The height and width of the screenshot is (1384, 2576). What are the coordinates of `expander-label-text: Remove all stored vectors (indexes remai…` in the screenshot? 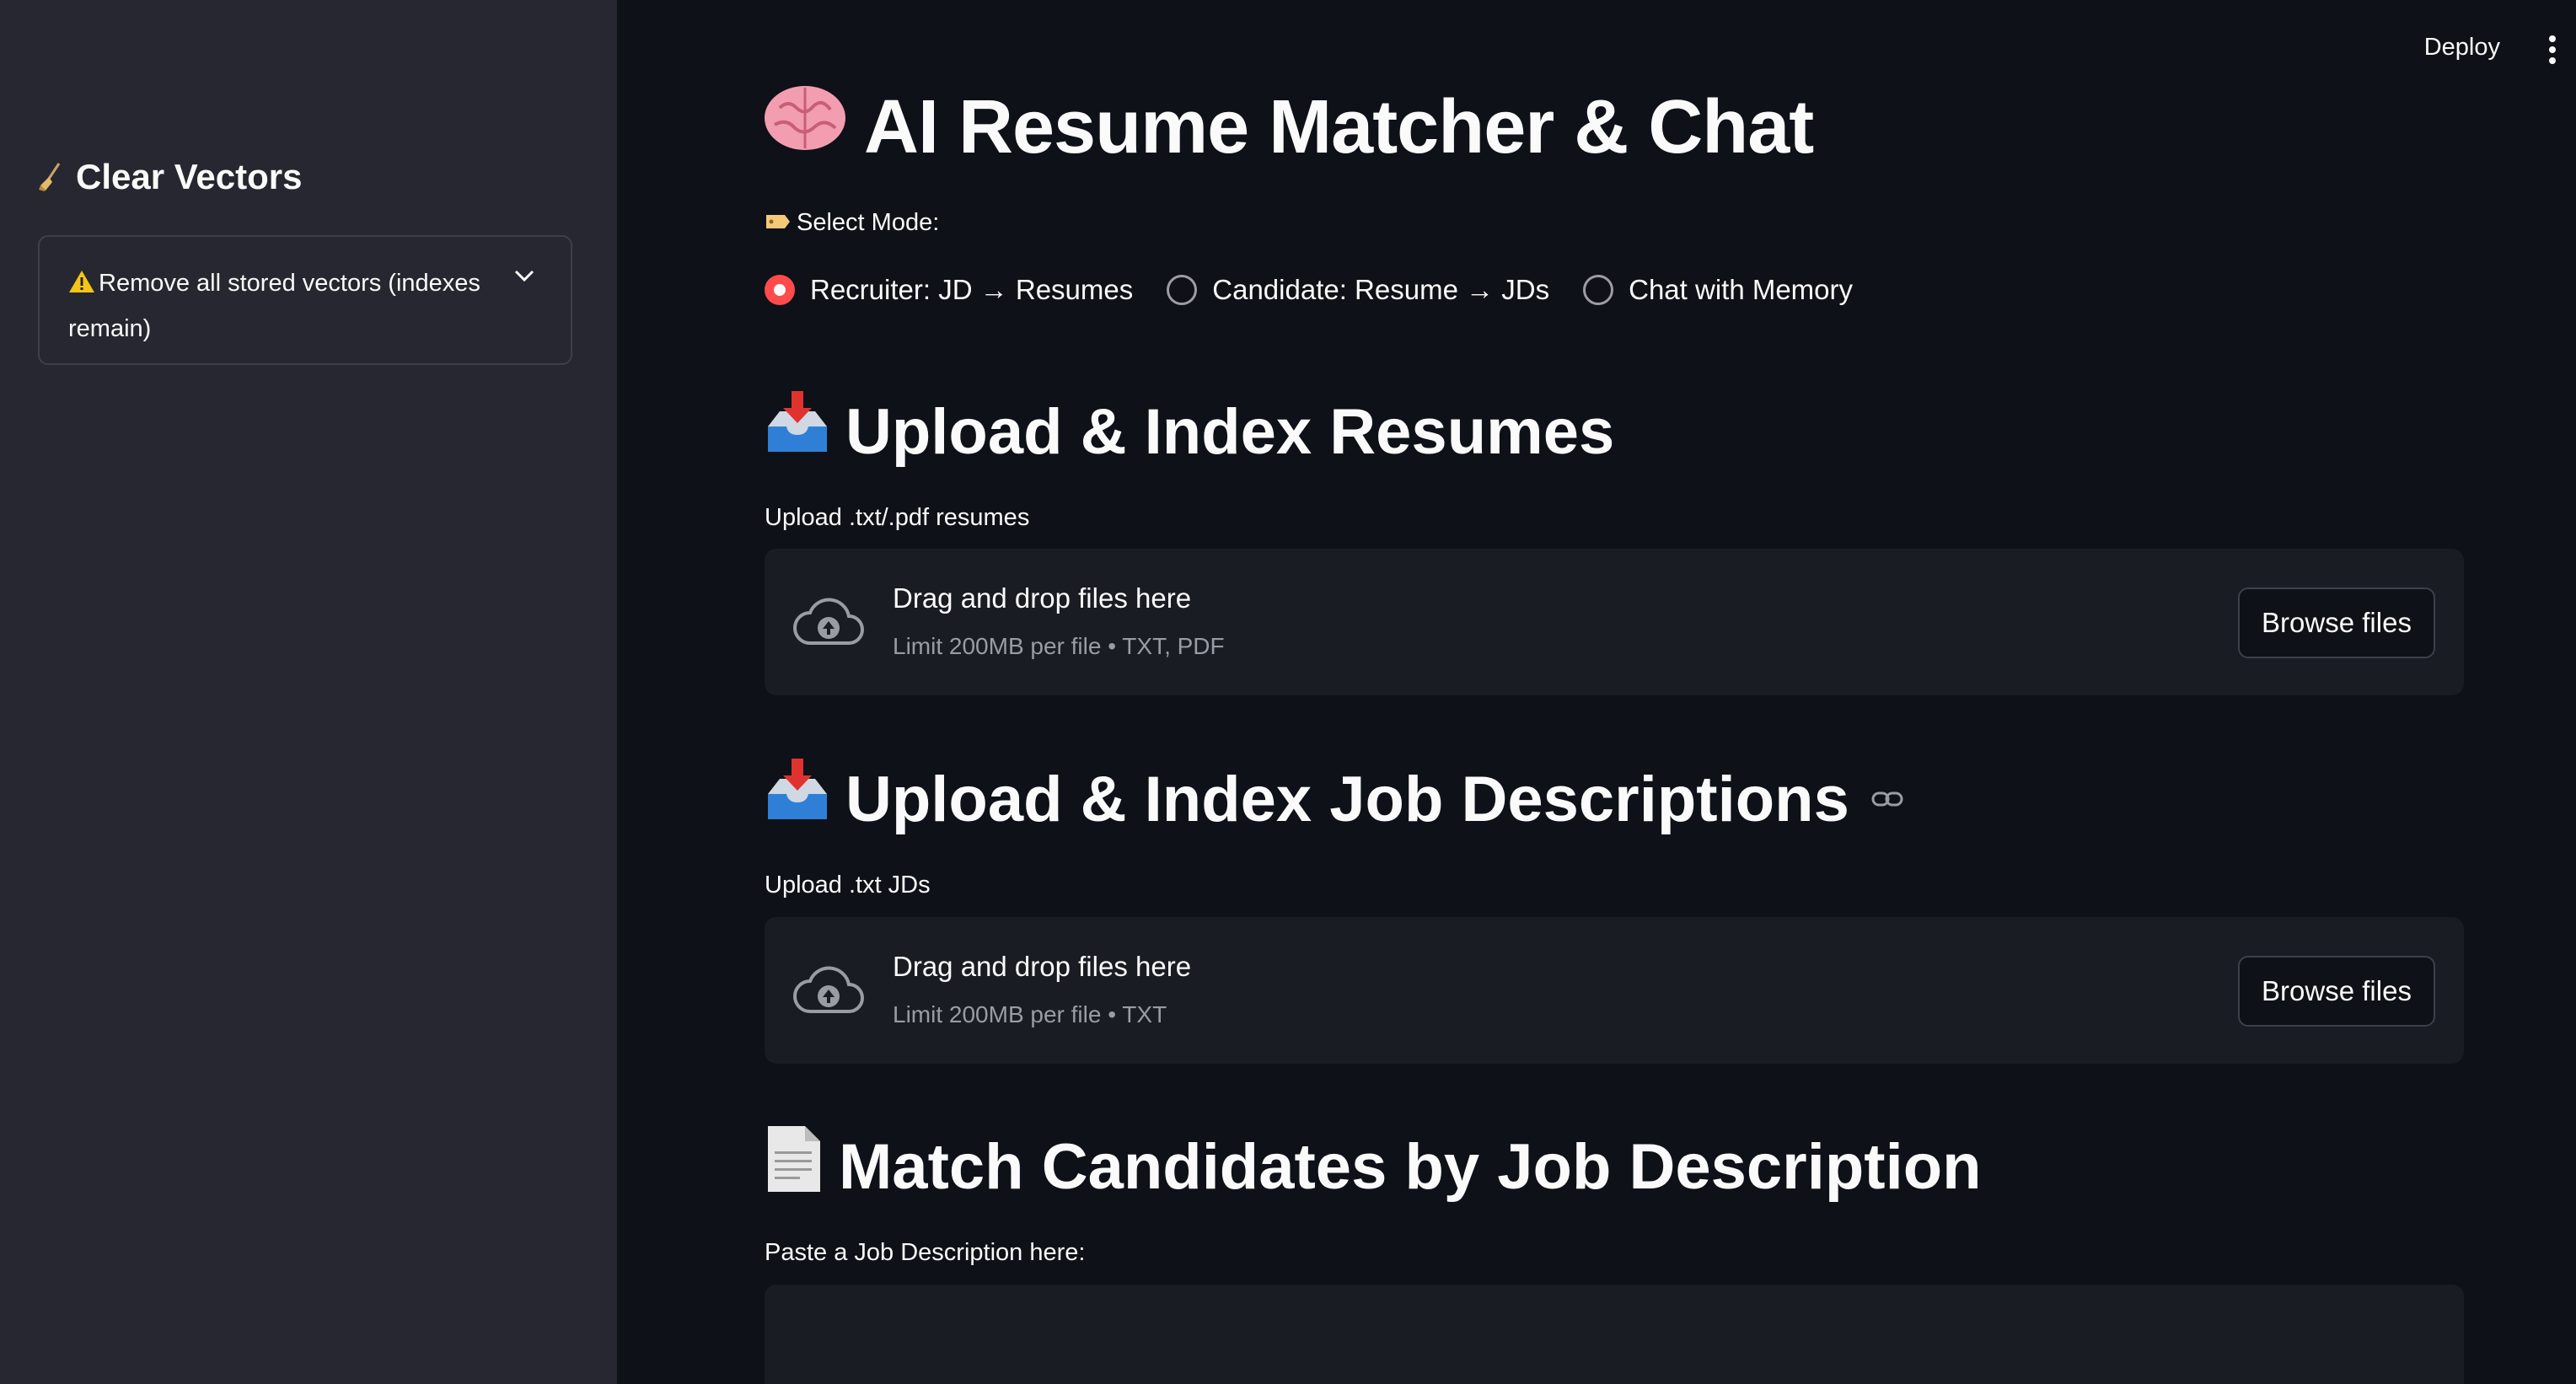 It's located at (274, 306).